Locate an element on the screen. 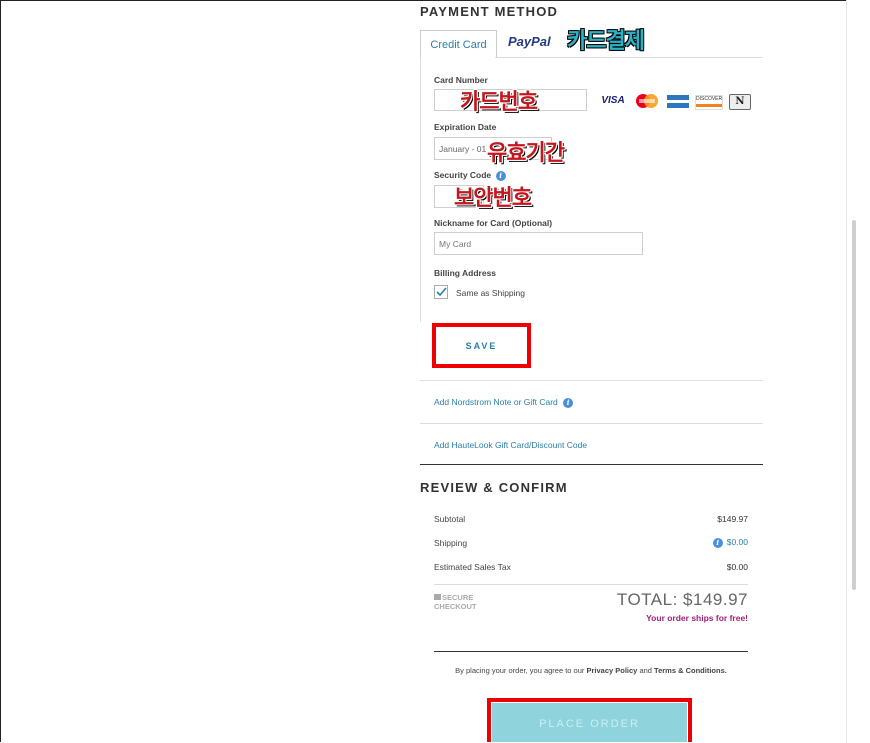 This screenshot has height=743, width=870. discover-logo: DISCOVER is located at coordinates (709, 102).